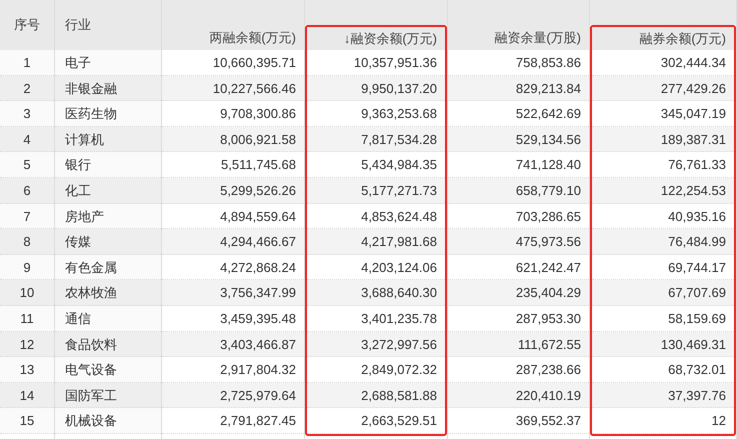 This screenshot has width=737, height=439. Describe the element at coordinates (376, 217) in the screenshot. I see `table-cell: 4,853,624.48` at that location.